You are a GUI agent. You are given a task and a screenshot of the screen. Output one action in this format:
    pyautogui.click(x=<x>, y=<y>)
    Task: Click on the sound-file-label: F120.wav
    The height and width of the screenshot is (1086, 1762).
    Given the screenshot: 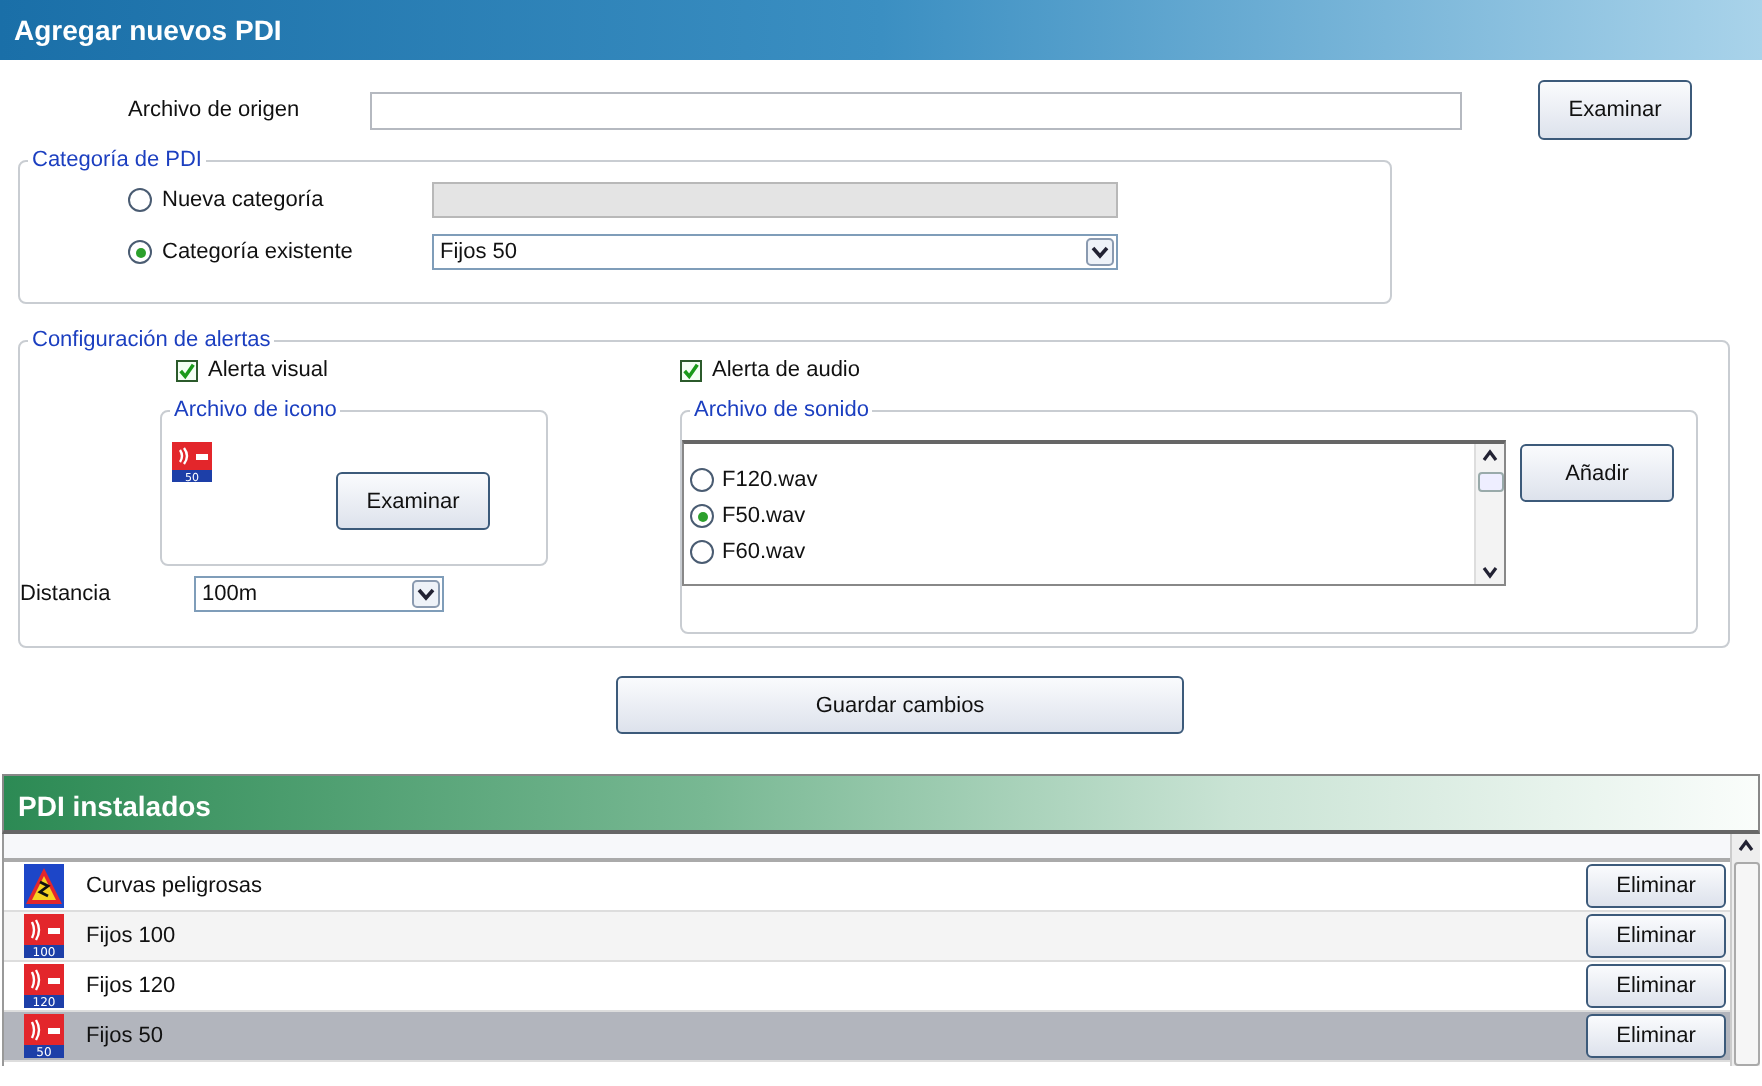 What is the action you would take?
    pyautogui.click(x=770, y=480)
    